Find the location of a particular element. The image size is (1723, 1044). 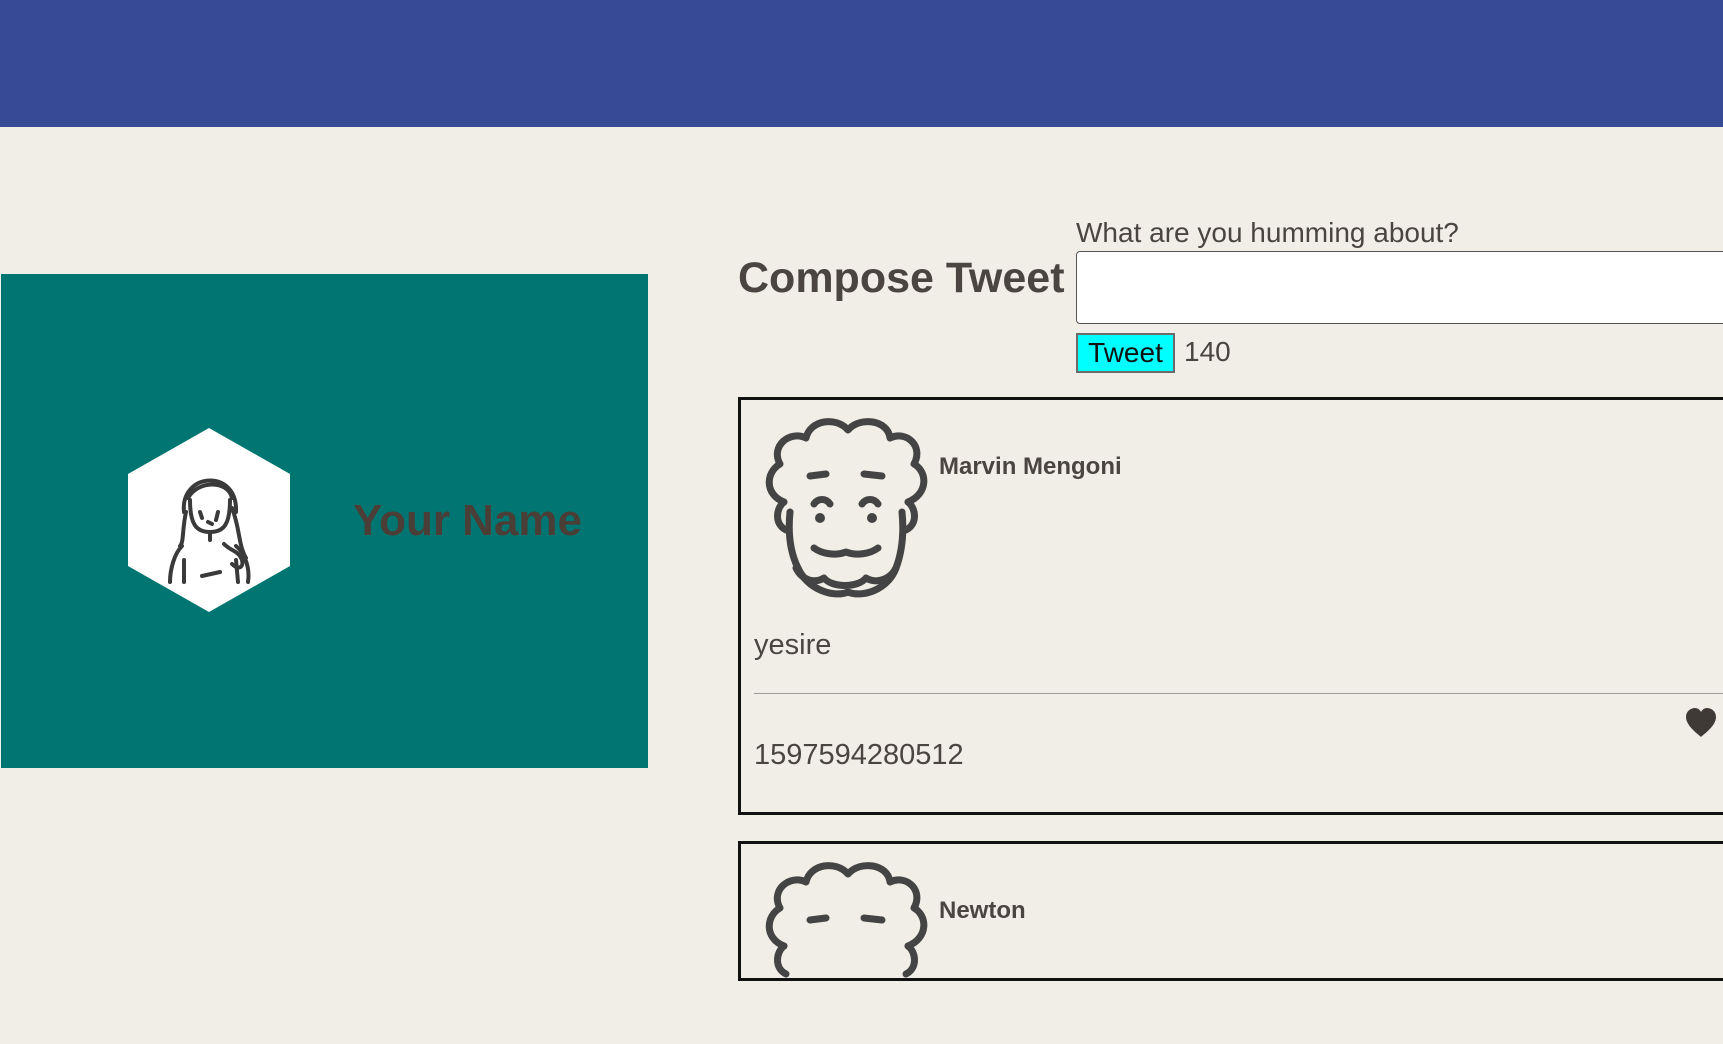

tweet-body: yesire is located at coordinates (793, 645).